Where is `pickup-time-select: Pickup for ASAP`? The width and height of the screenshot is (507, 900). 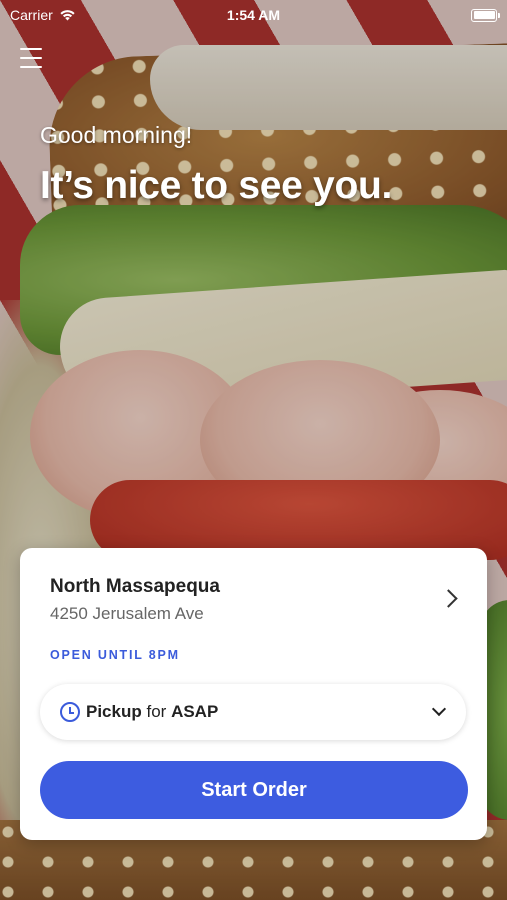 pickup-time-select: Pickup for ASAP is located at coordinates (253, 712).